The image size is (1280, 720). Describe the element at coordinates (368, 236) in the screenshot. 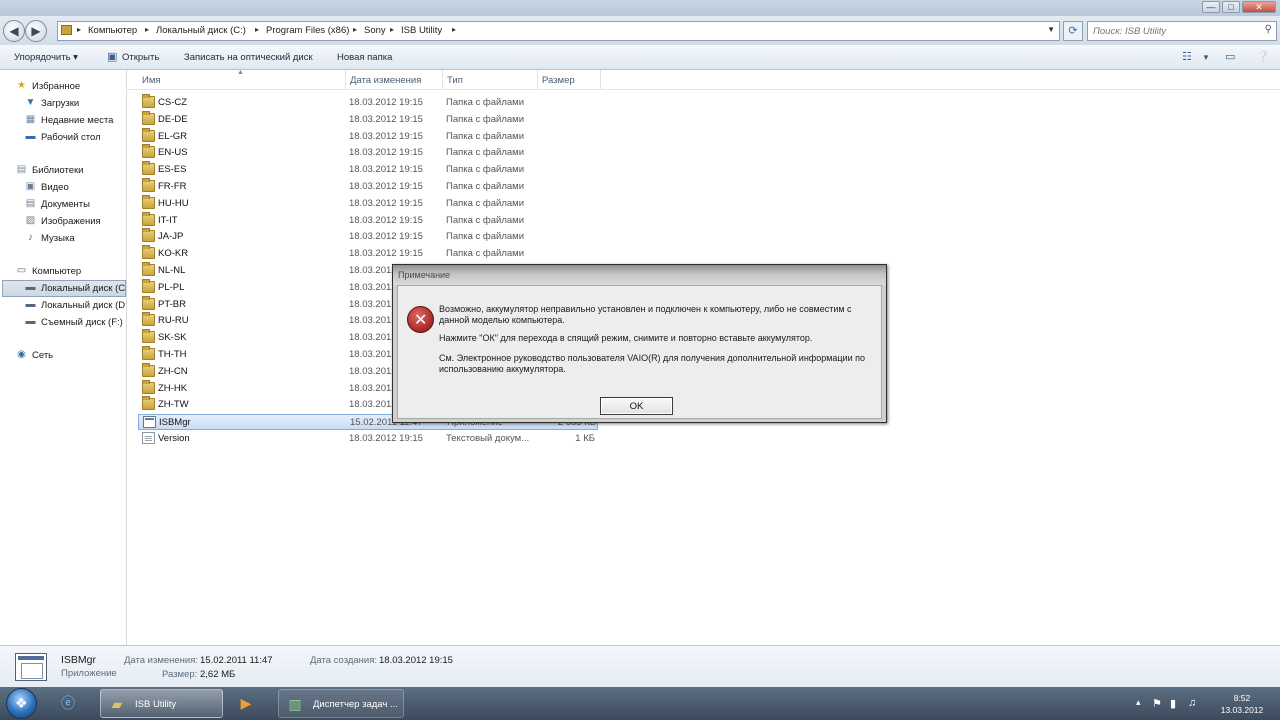

I see `folder-row: JA-JP 18.03.2012 19:15 Папка с файлами` at that location.